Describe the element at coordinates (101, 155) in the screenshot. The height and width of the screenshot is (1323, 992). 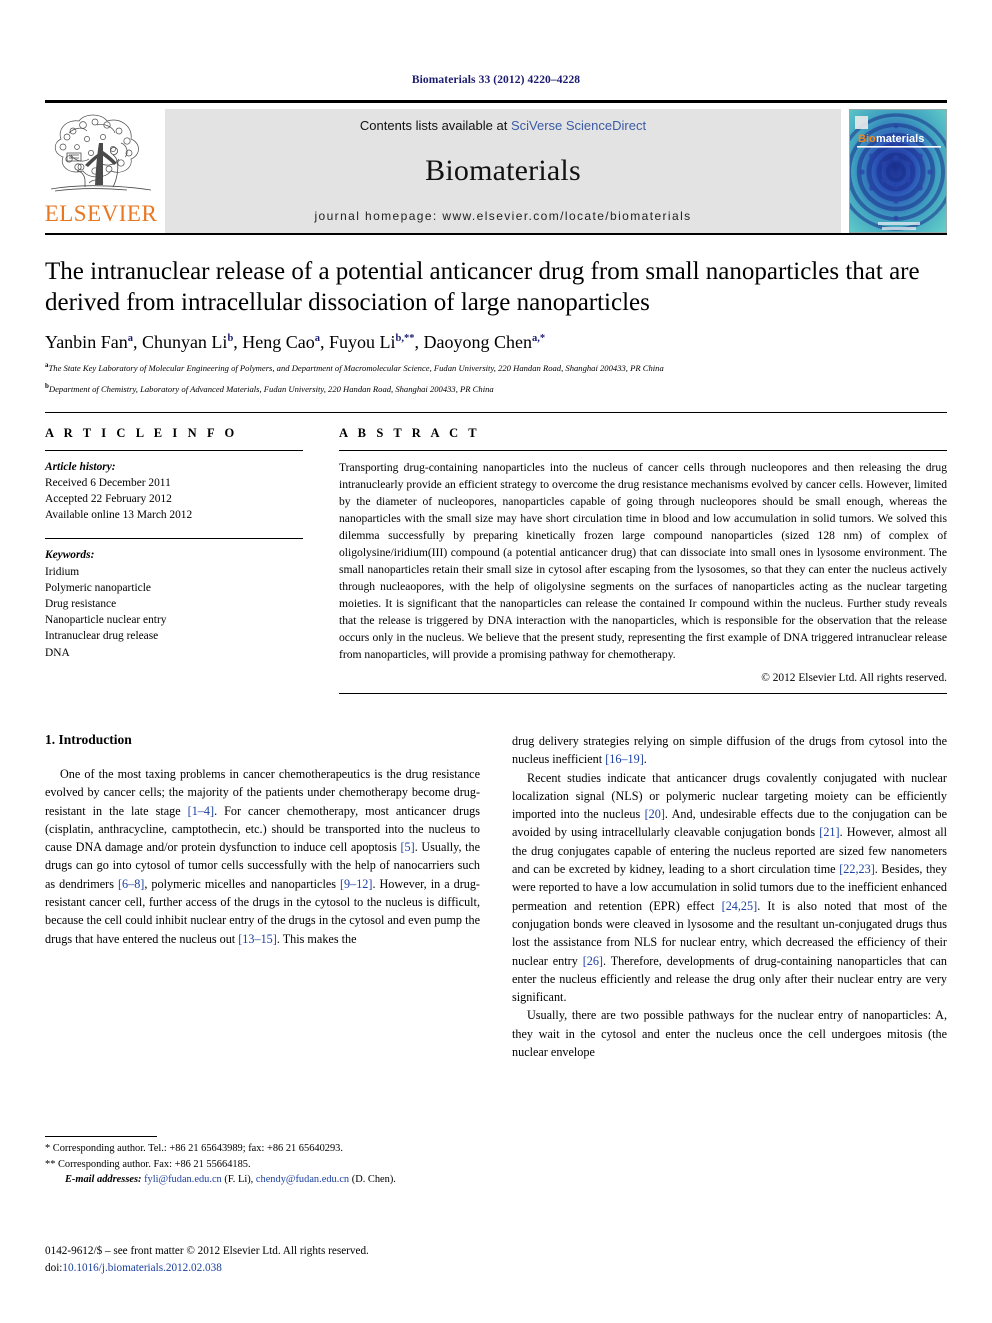
I see `elsevier-tree-icon` at that location.